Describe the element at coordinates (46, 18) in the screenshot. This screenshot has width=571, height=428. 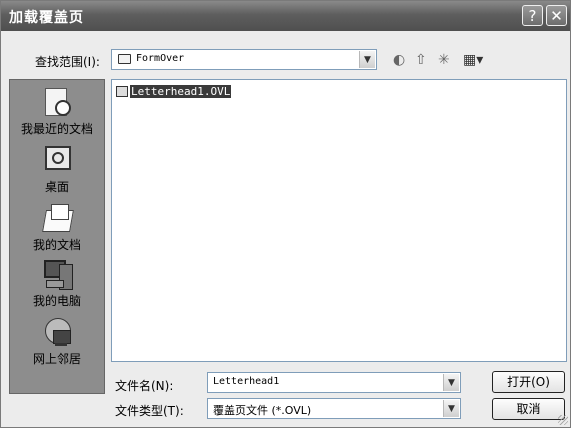
I see `window-title: 加载覆盖页` at that location.